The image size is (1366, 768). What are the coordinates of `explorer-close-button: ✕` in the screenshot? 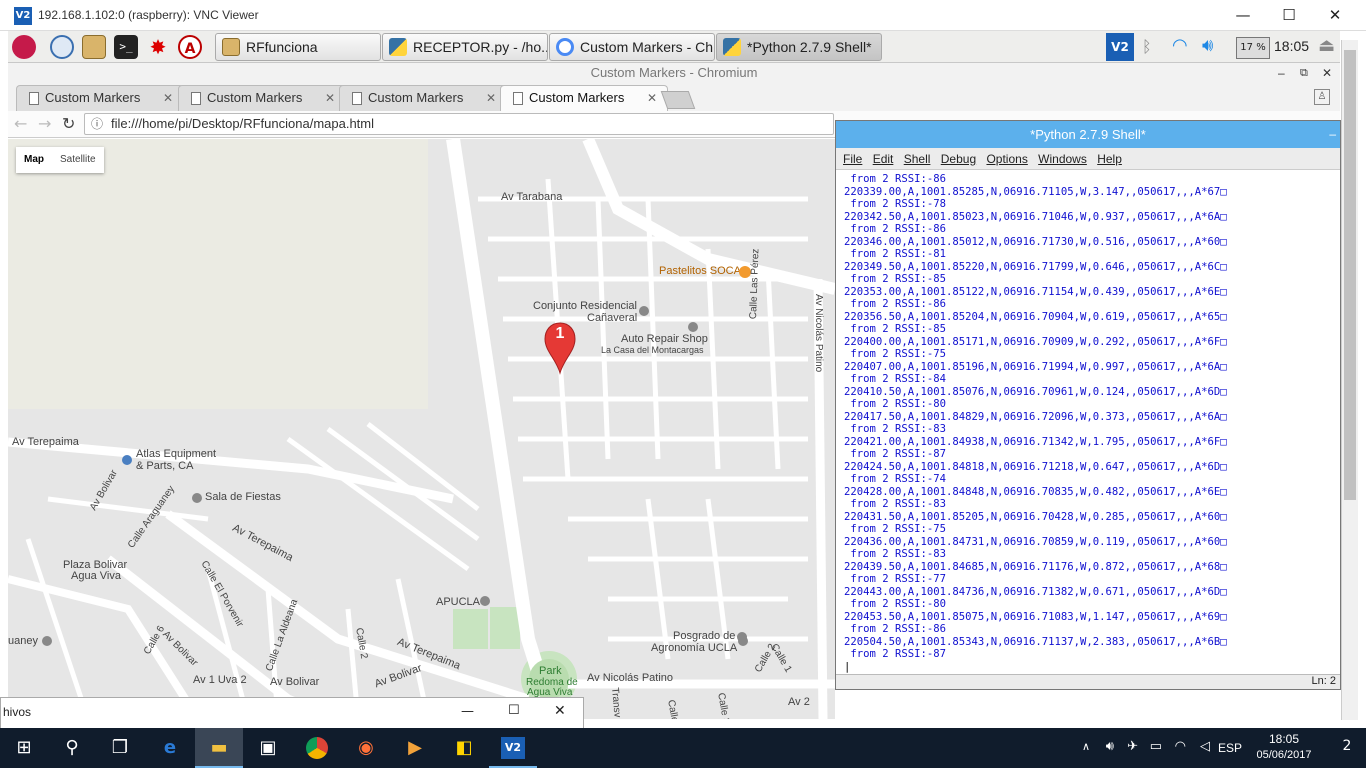 It's located at (560, 711).